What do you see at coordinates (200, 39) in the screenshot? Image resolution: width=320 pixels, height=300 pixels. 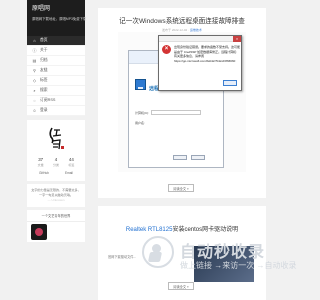 I see `error-dialog-titlebar` at bounding box center [200, 39].